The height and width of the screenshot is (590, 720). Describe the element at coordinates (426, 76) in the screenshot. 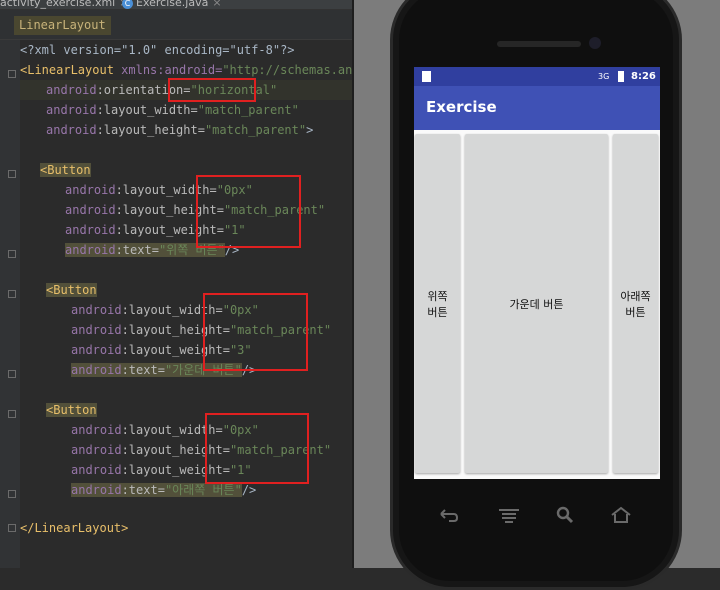

I see `sd-card-icon` at that location.